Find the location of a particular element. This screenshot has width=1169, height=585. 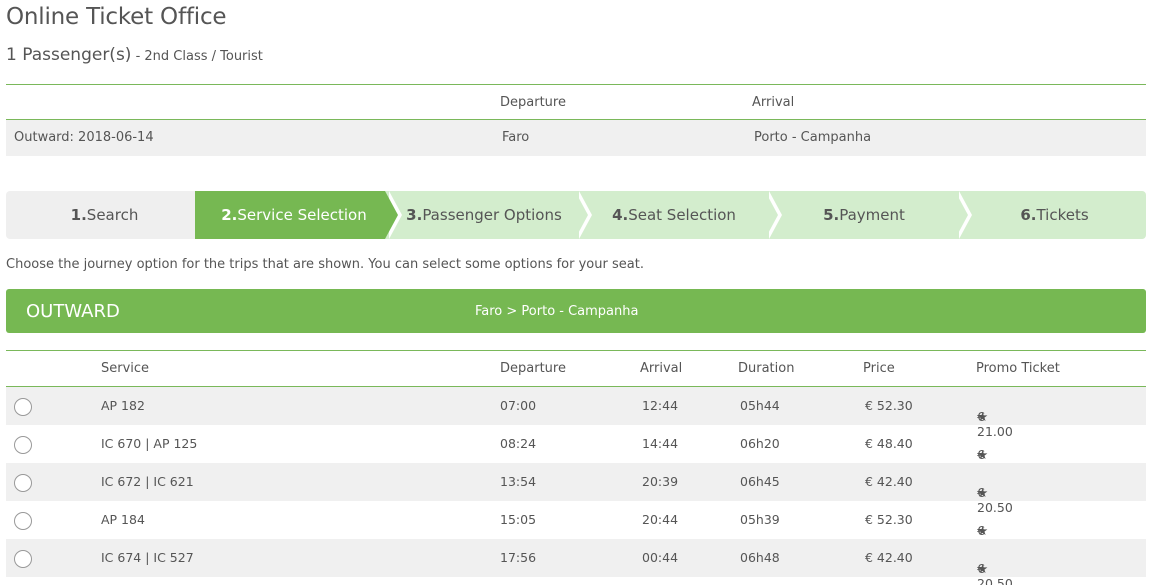

step-label: Service Selection is located at coordinates (302, 215).